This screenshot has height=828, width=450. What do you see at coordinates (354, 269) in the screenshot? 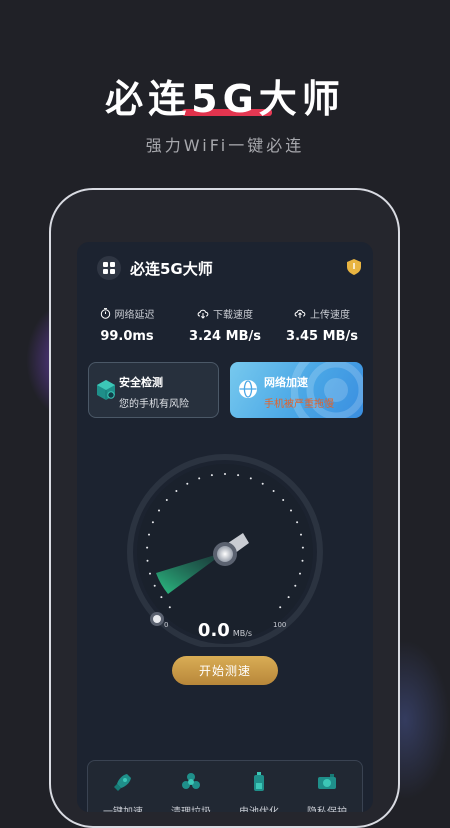
I see `shield-icon` at bounding box center [354, 269].